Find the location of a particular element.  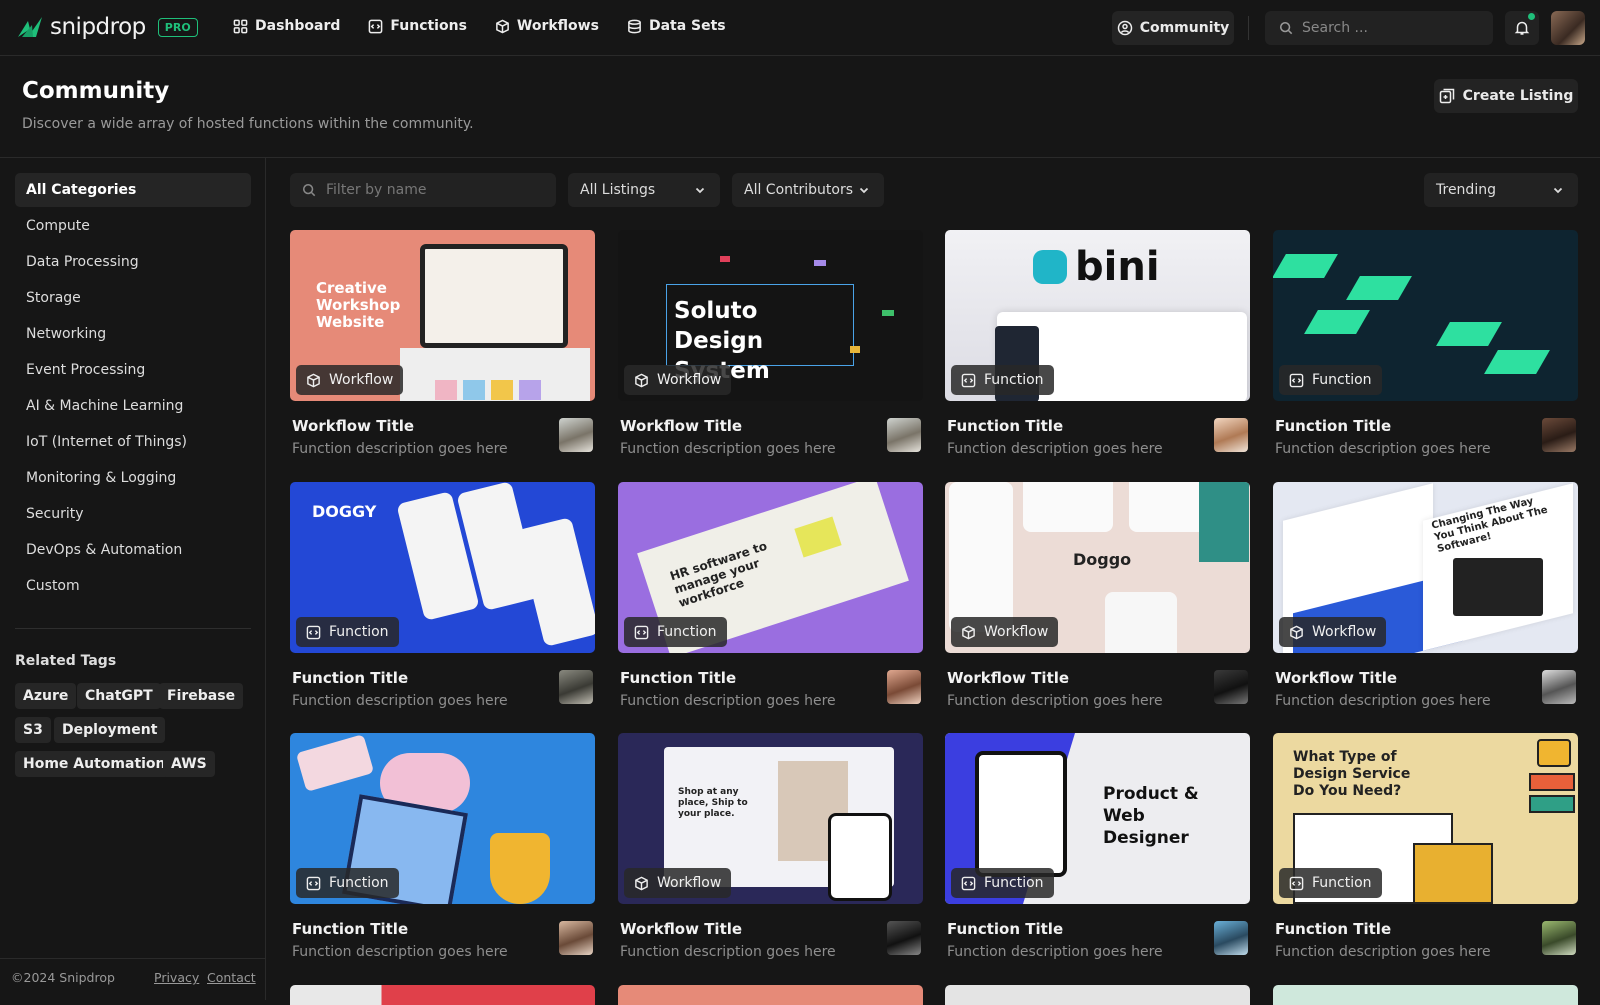

community-label: Community is located at coordinates (1184, 28).